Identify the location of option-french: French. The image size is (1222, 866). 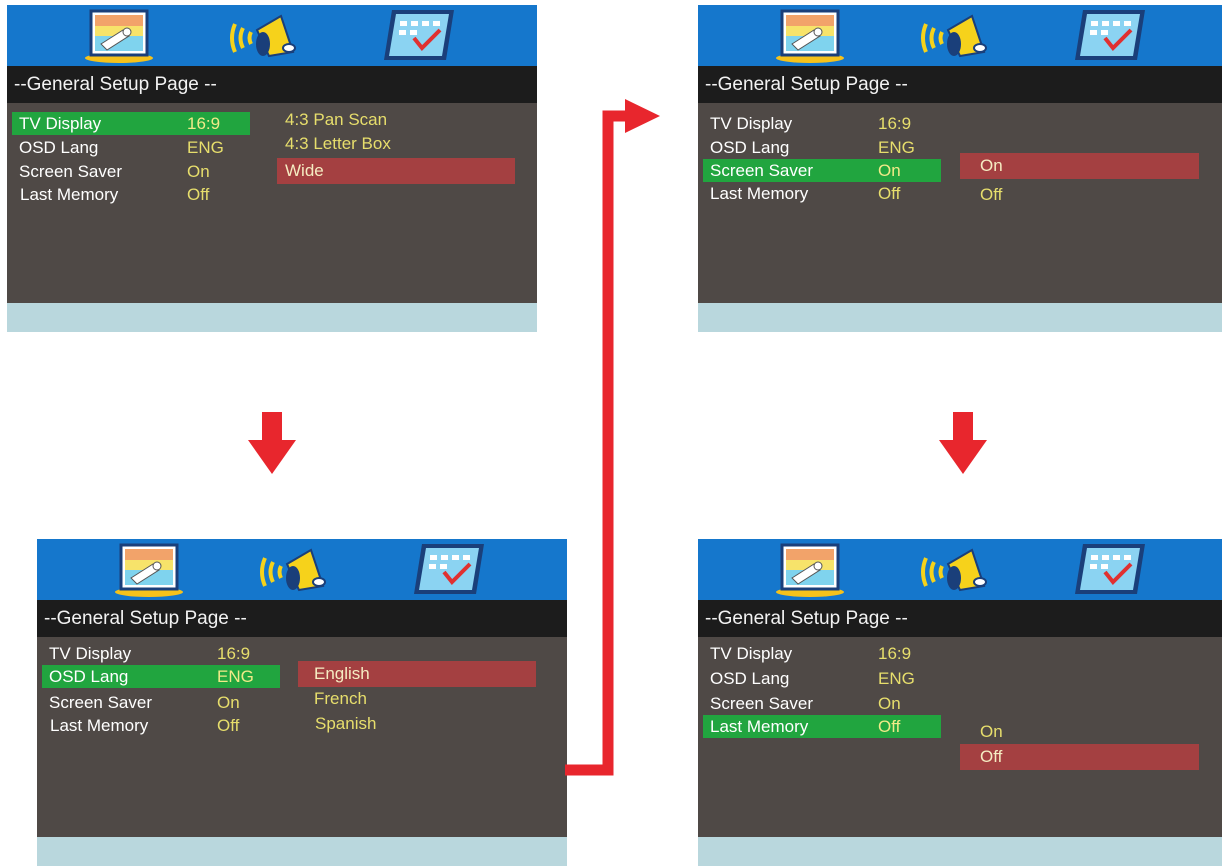
(417, 699).